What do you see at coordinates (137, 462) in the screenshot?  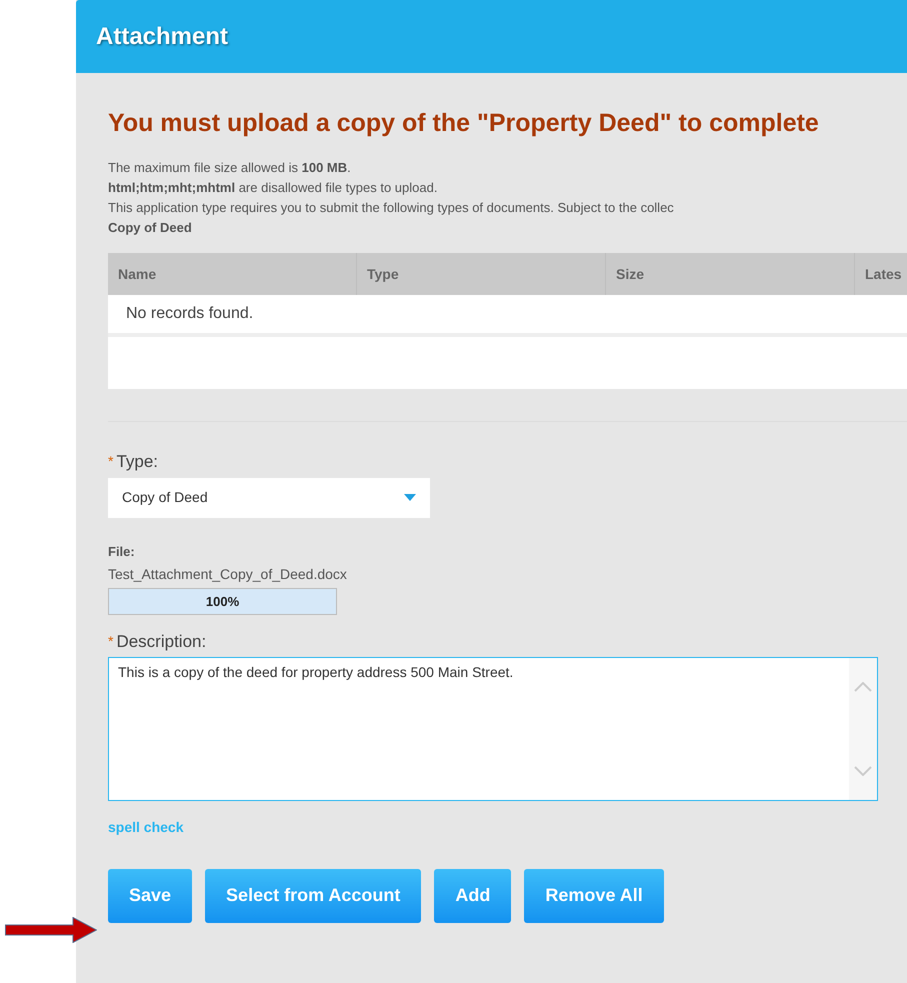 I see `field-label: Type:` at bounding box center [137, 462].